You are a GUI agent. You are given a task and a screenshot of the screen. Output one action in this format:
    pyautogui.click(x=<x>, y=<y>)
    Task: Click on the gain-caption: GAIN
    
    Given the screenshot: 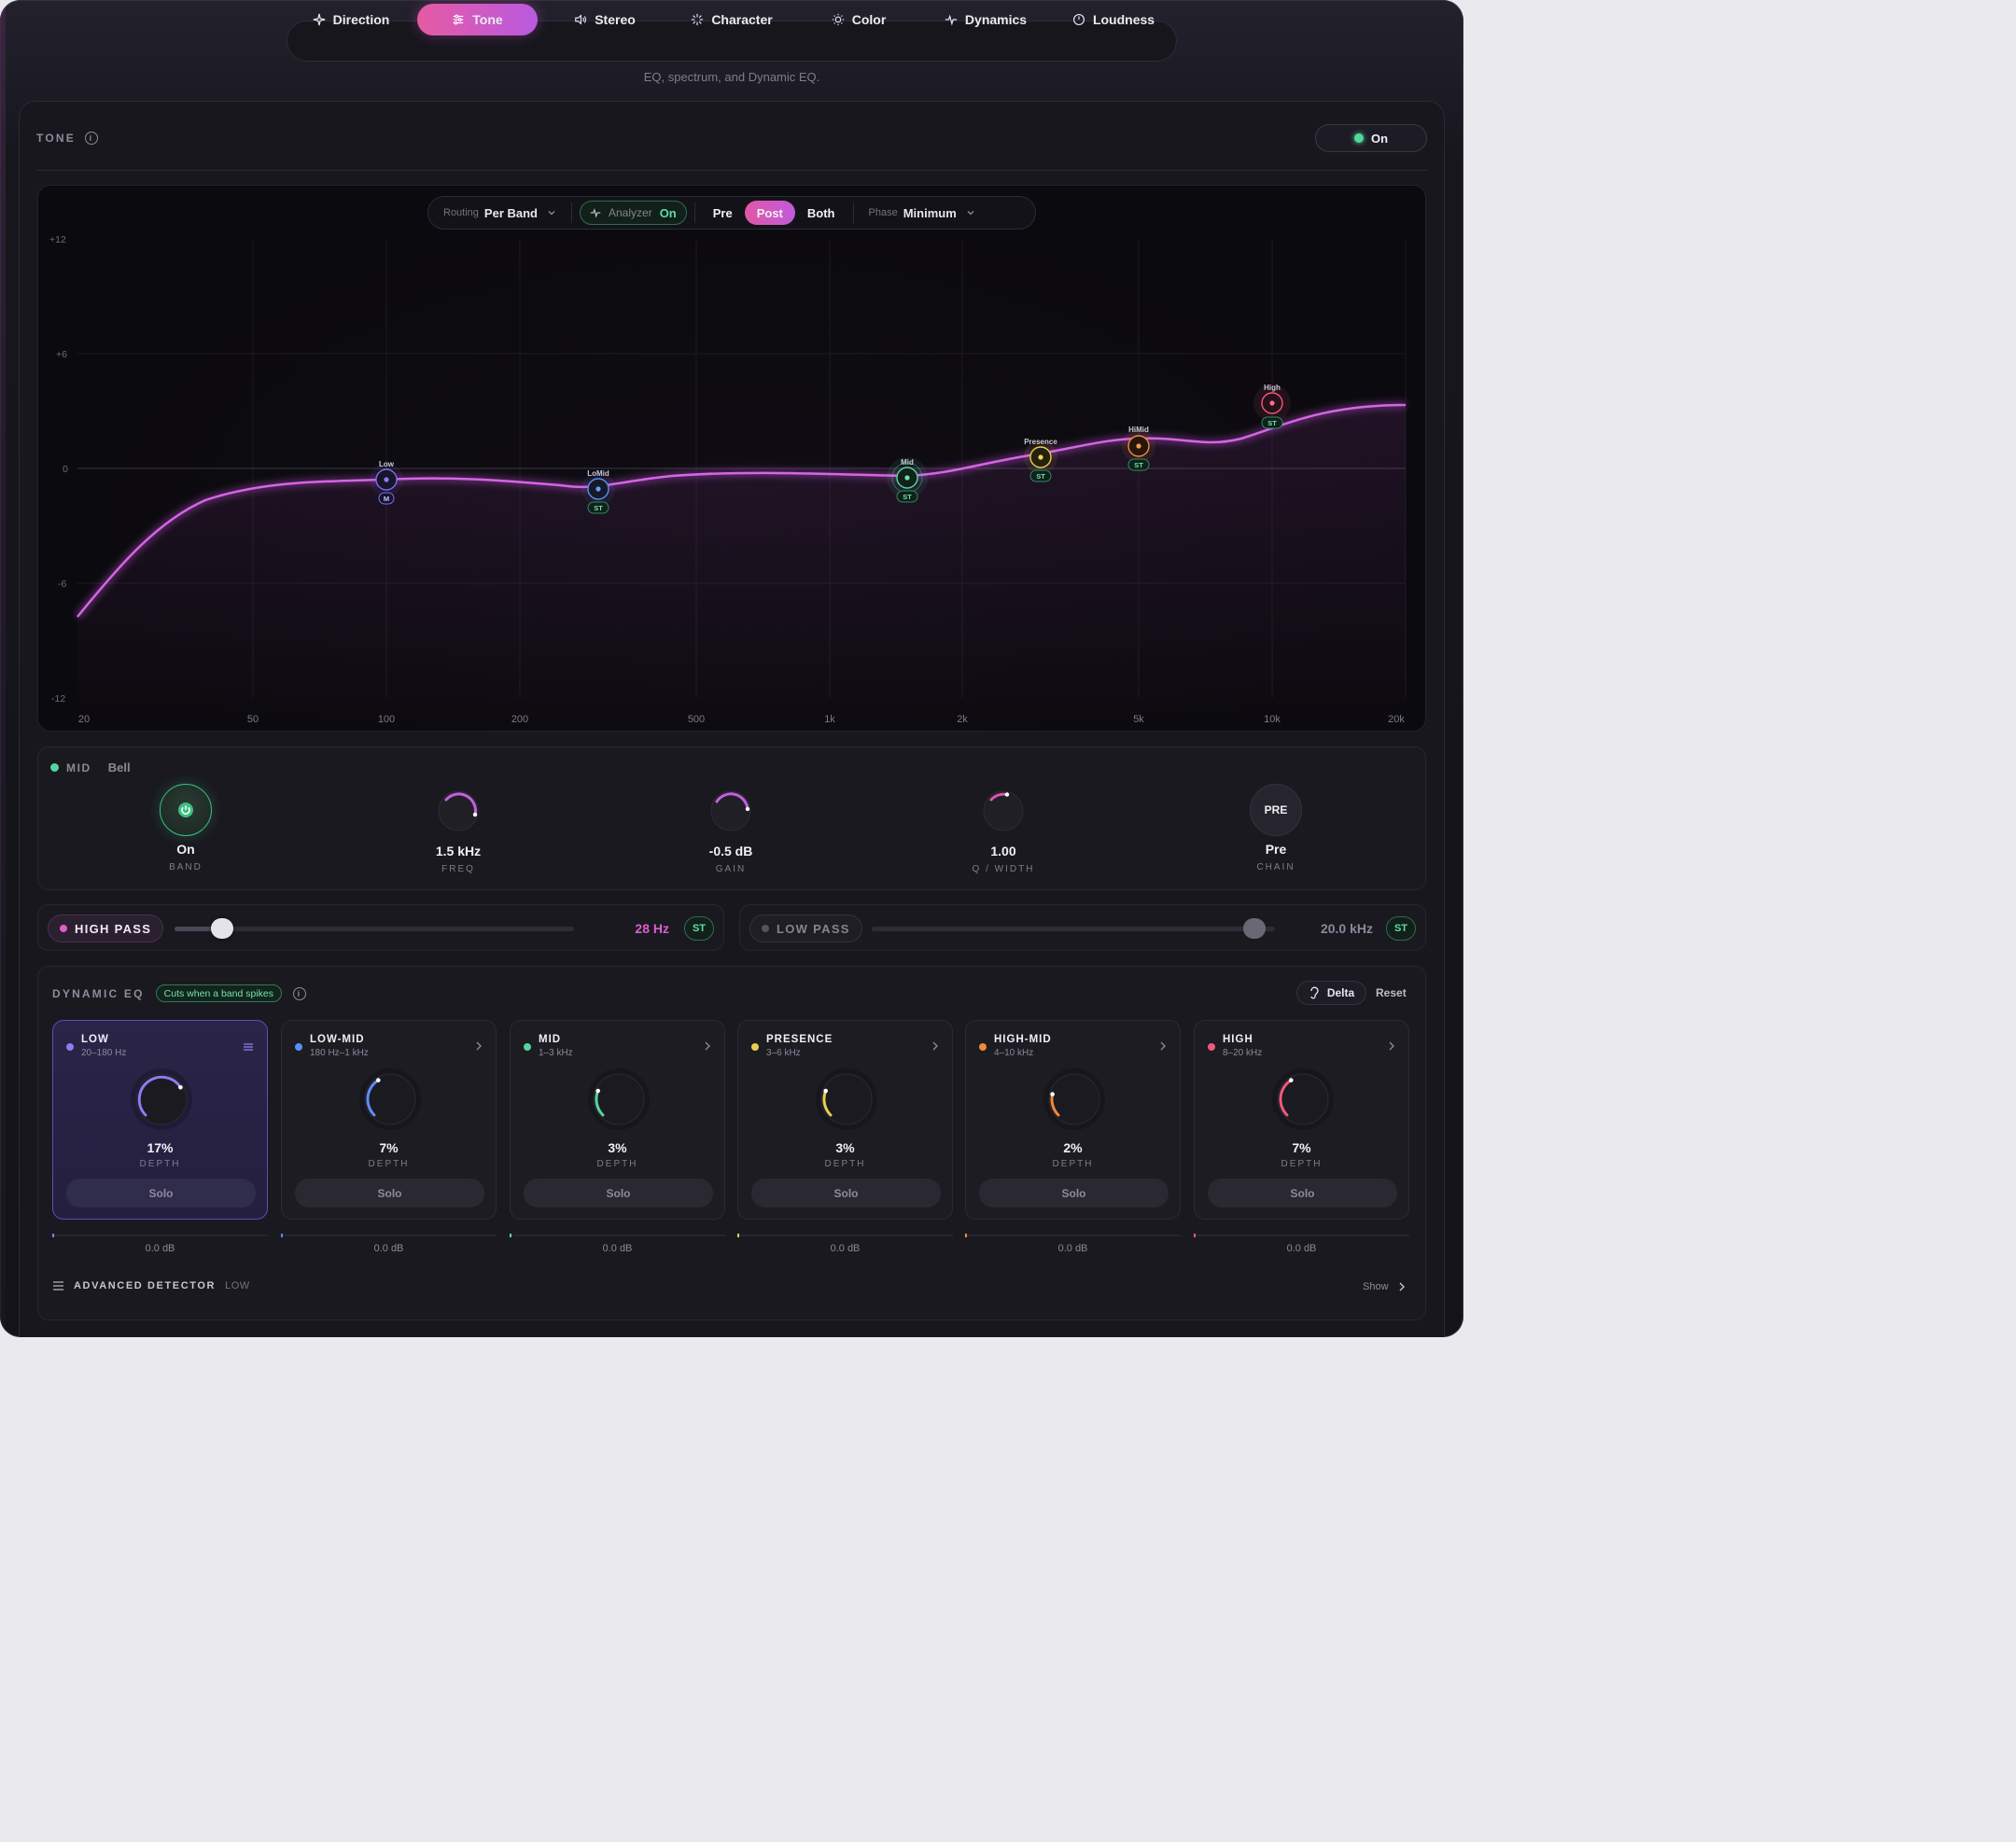 What is the action you would take?
    pyautogui.click(x=731, y=869)
    